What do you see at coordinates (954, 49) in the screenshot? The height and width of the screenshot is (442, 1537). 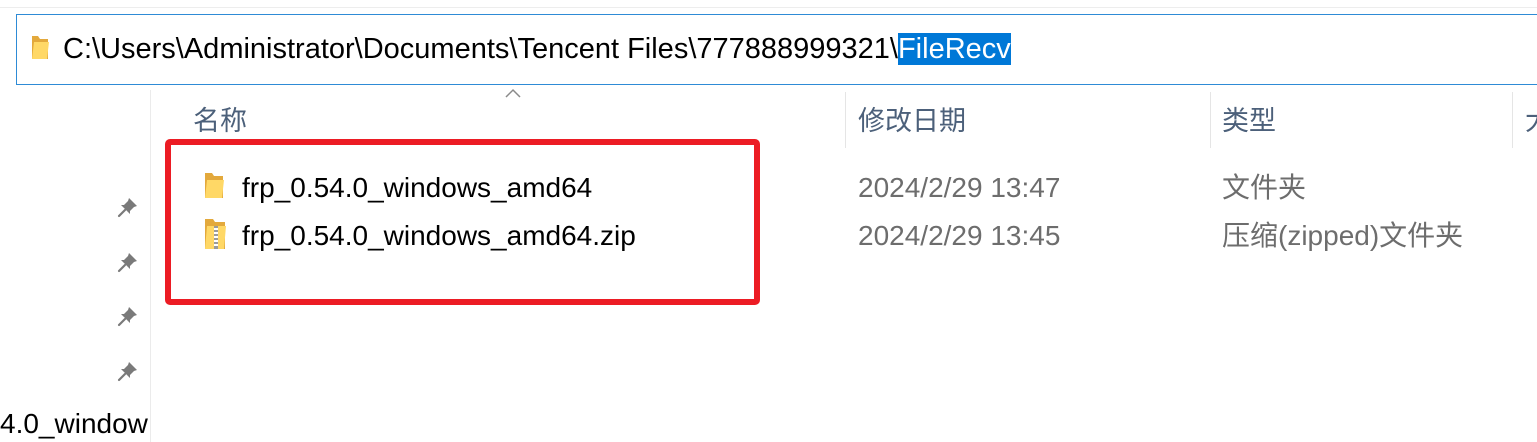 I see `address-path-selected: FileRecv` at bounding box center [954, 49].